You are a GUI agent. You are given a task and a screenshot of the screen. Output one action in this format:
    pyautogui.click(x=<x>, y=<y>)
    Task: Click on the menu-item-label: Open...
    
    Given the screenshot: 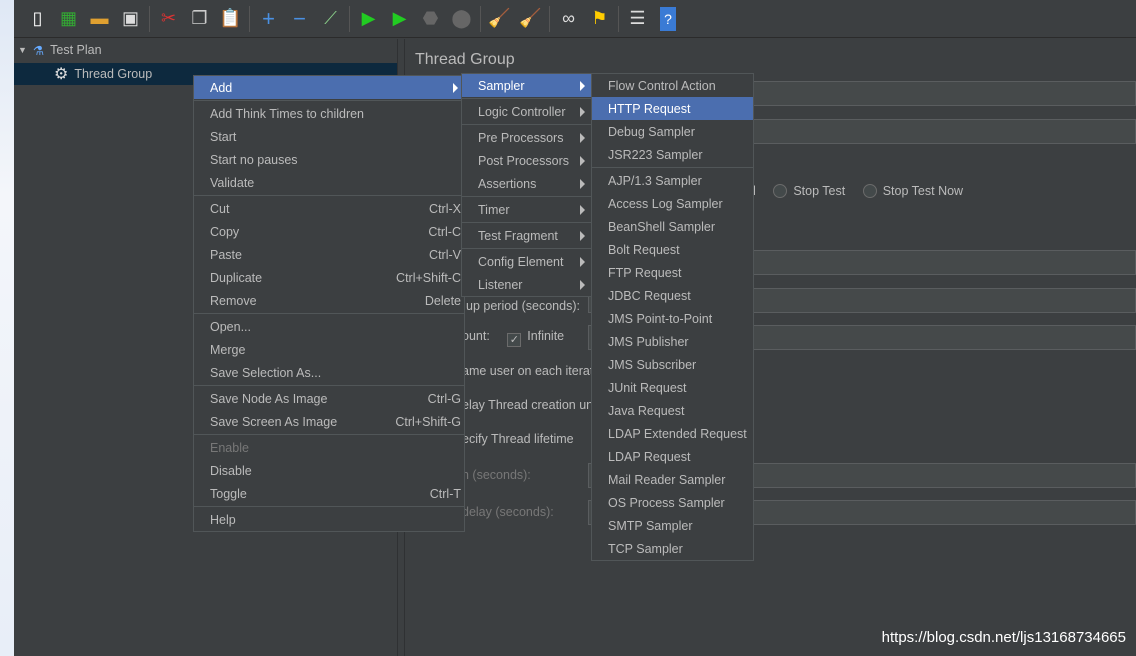 What is the action you would take?
    pyautogui.click(x=230, y=326)
    